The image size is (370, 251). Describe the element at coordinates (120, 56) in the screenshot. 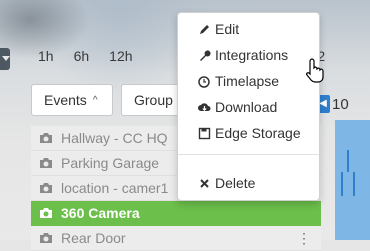

I see `time-range-12h: 12h` at that location.